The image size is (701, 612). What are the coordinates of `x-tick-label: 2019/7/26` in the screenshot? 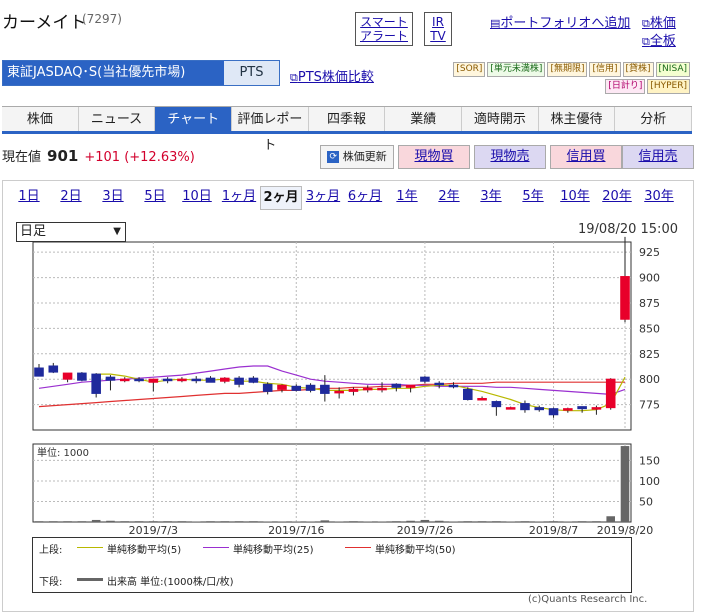 It's located at (425, 530).